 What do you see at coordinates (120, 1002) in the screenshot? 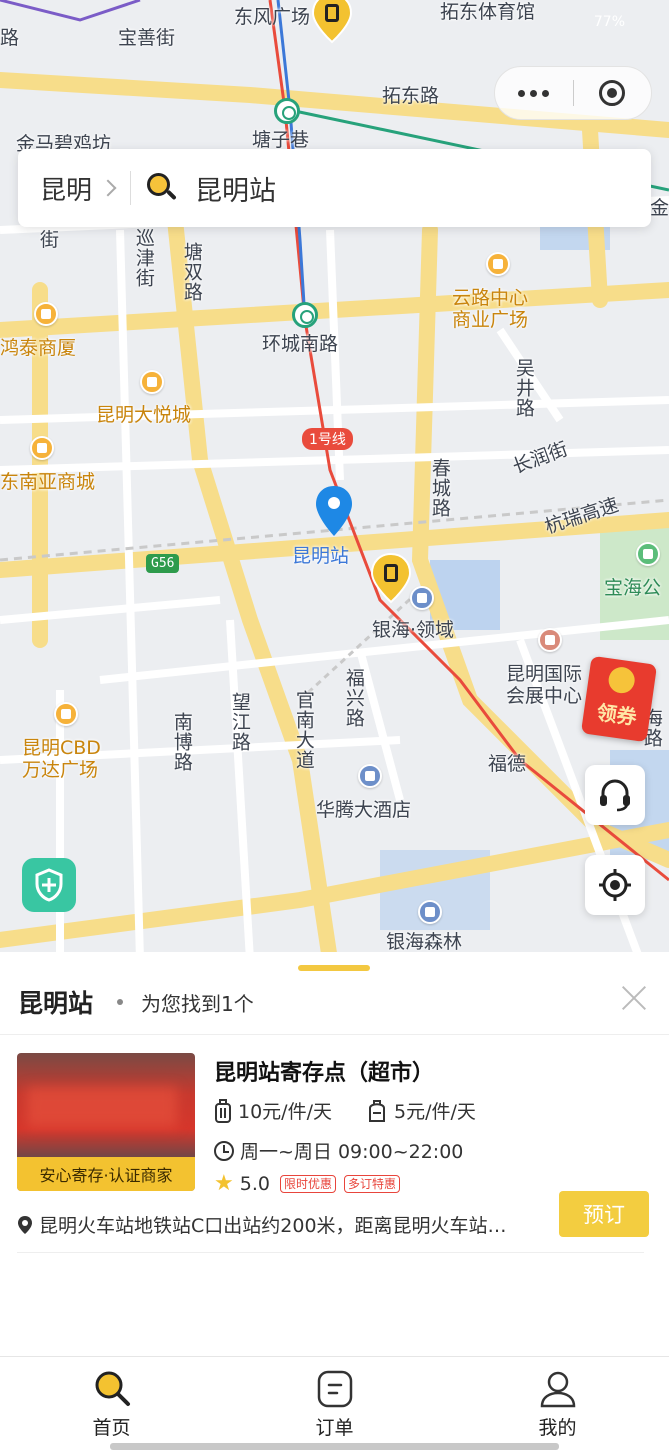
I see `dot-separator` at bounding box center [120, 1002].